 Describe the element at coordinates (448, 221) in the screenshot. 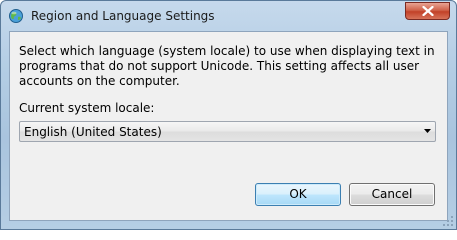

I see `resize-grip-icon` at that location.